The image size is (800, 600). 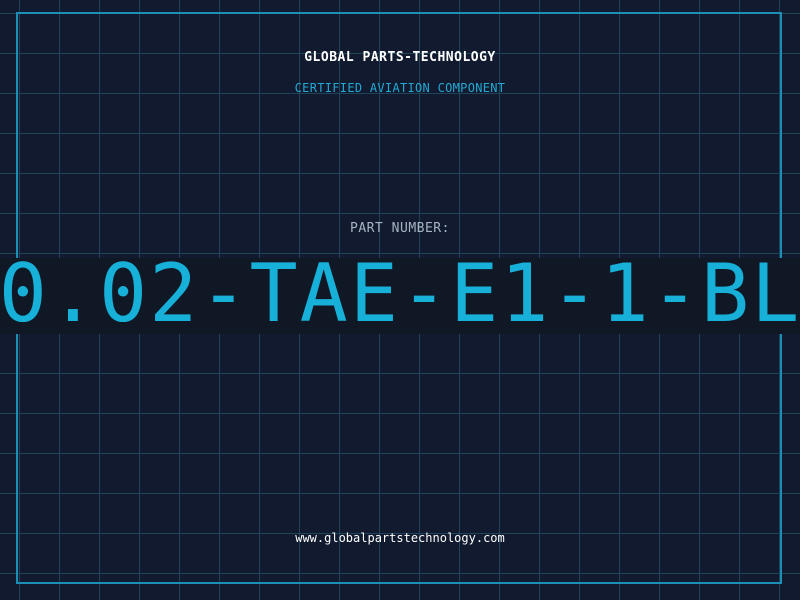 I want to click on part-number-value: A320.02-TAE-E1-1-BLACK, so click(x=400, y=296).